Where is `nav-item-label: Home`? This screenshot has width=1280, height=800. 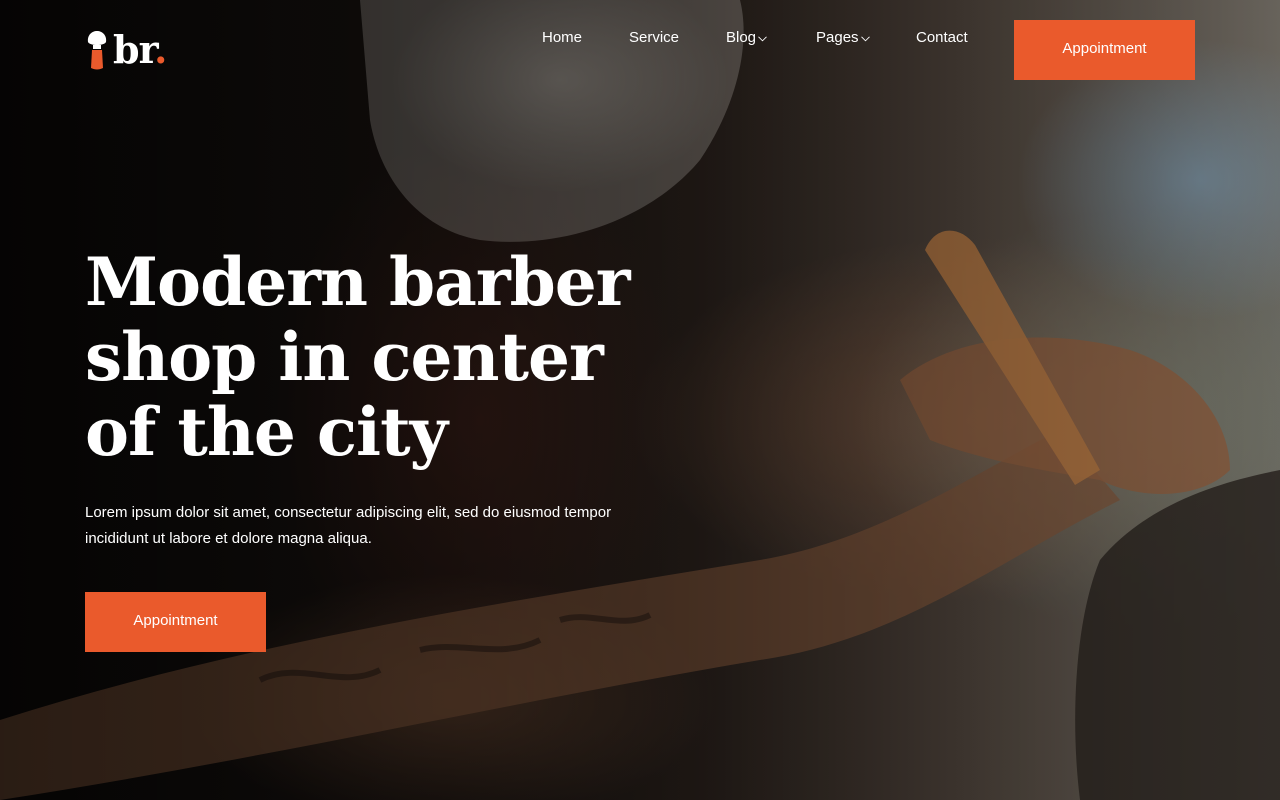
nav-item-label: Home is located at coordinates (562, 37).